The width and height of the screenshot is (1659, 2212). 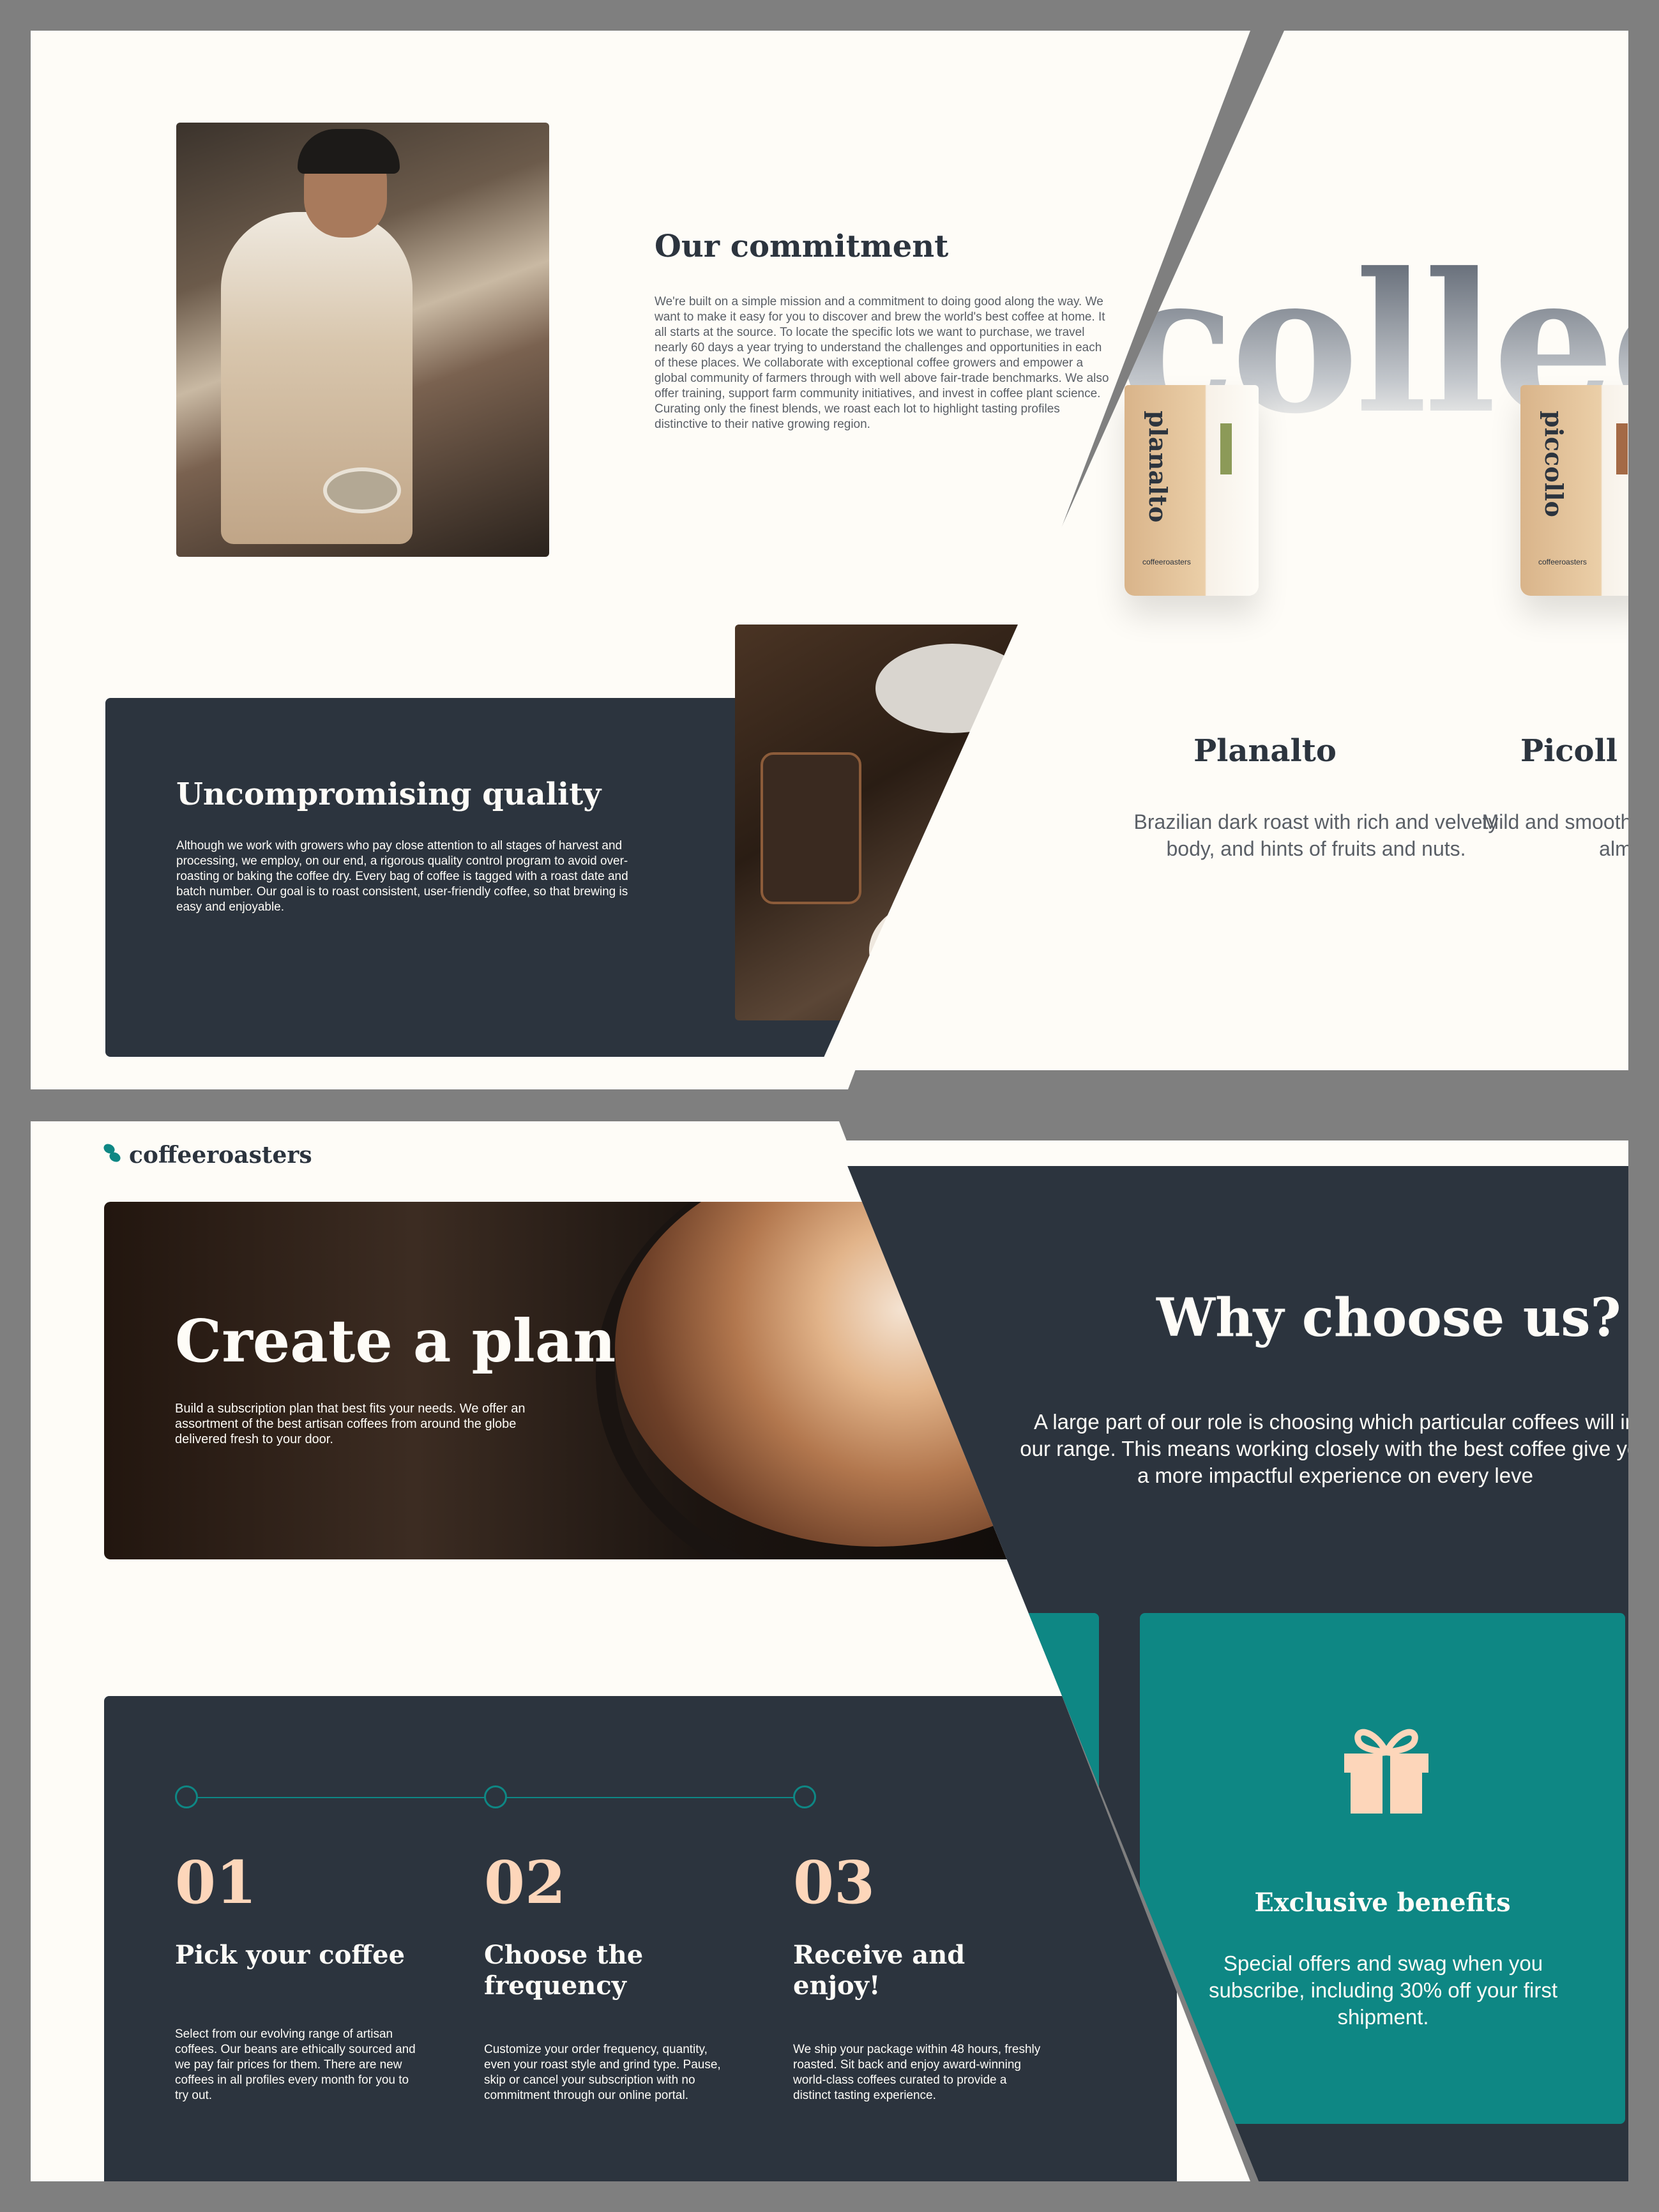 What do you see at coordinates (221, 1155) in the screenshot?
I see `site-logo: coffeeroasters` at bounding box center [221, 1155].